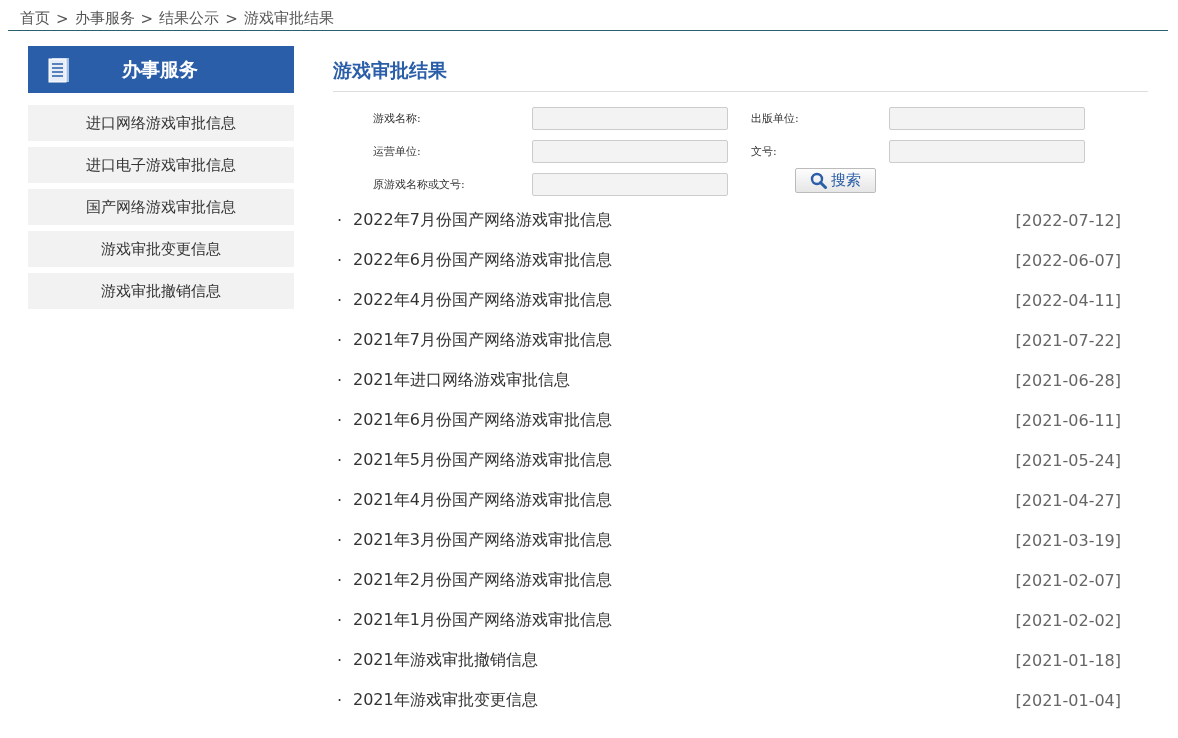 The height and width of the screenshot is (738, 1178). I want to click on document-icon, so click(59, 69).